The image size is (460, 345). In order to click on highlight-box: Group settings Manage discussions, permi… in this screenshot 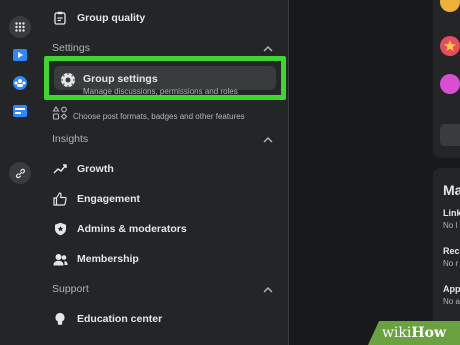, I will do `click(165, 78)`.